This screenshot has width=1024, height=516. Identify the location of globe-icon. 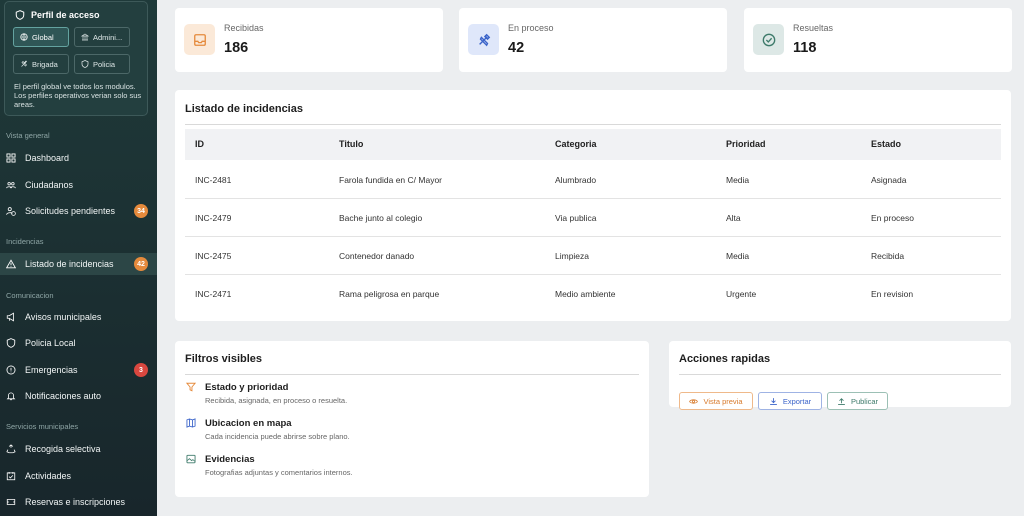
(24, 37).